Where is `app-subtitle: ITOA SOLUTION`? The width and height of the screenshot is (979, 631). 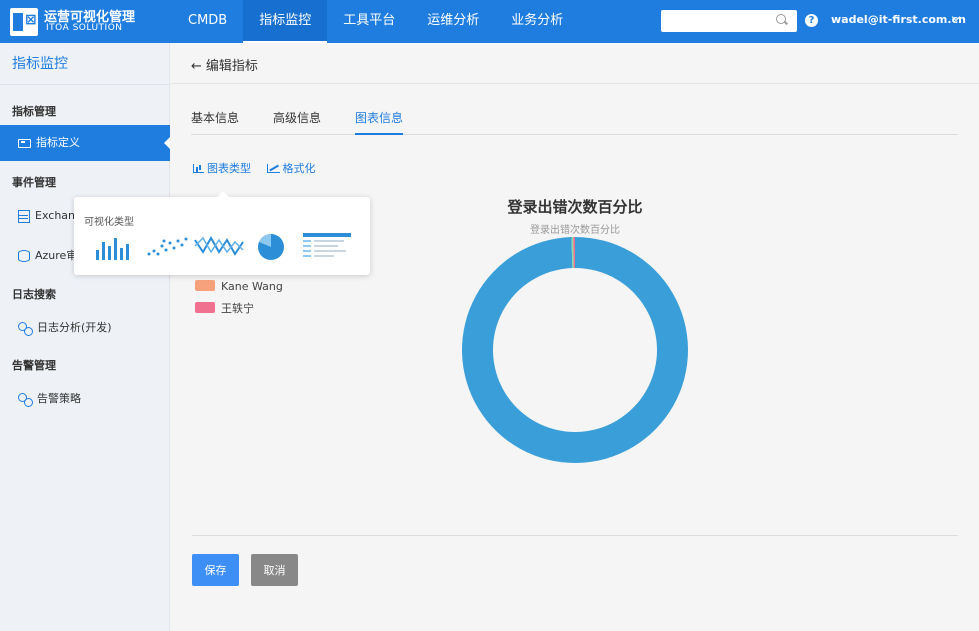 app-subtitle: ITOA SOLUTION is located at coordinates (84, 28).